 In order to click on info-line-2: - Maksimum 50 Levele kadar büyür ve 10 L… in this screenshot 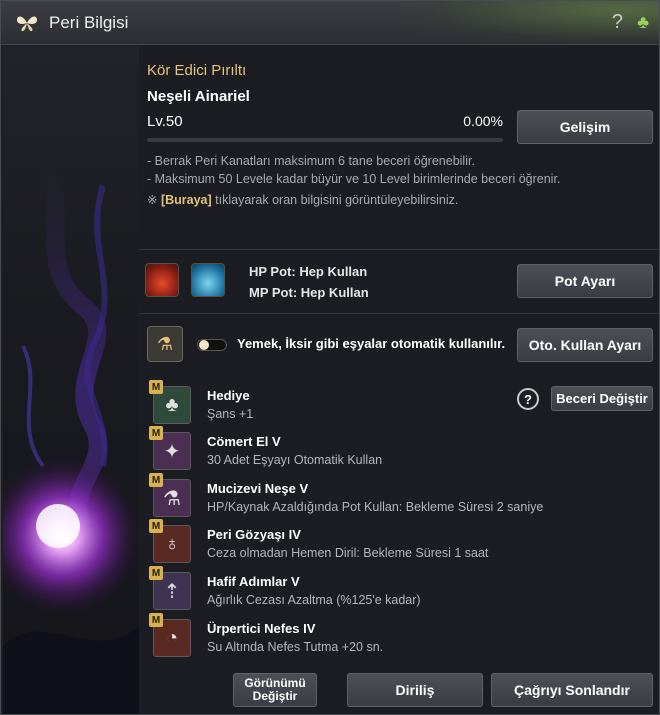, I will do `click(354, 179)`.